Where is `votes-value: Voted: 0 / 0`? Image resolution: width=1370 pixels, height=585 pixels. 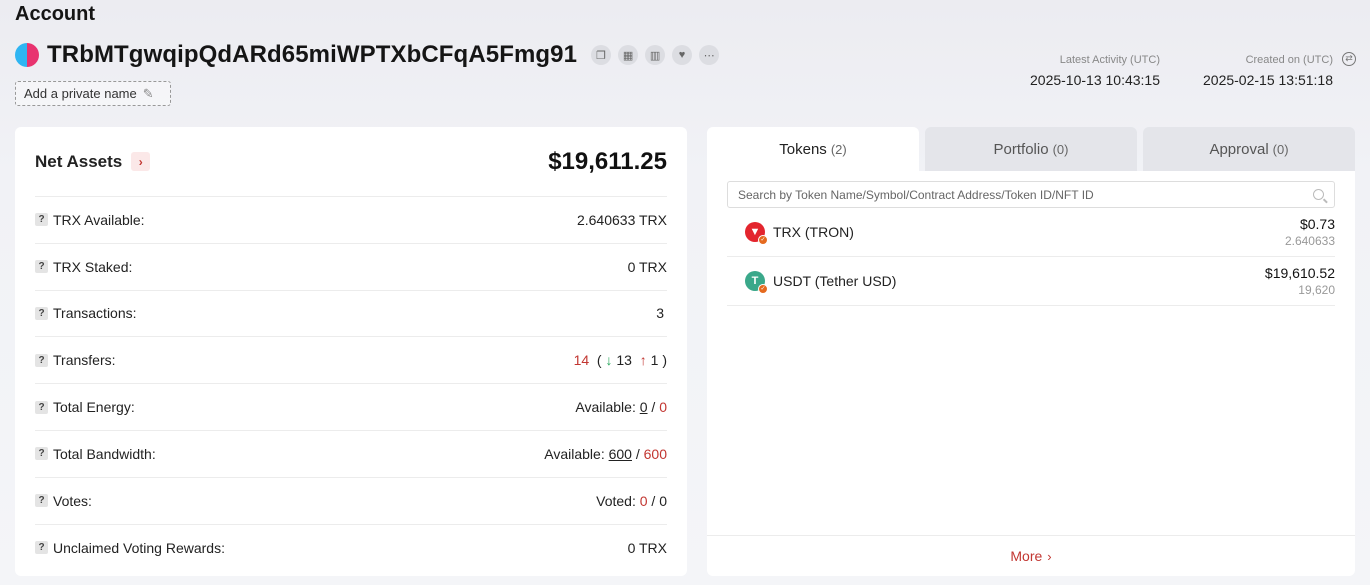
votes-value: Voted: 0 / 0 is located at coordinates (631, 500).